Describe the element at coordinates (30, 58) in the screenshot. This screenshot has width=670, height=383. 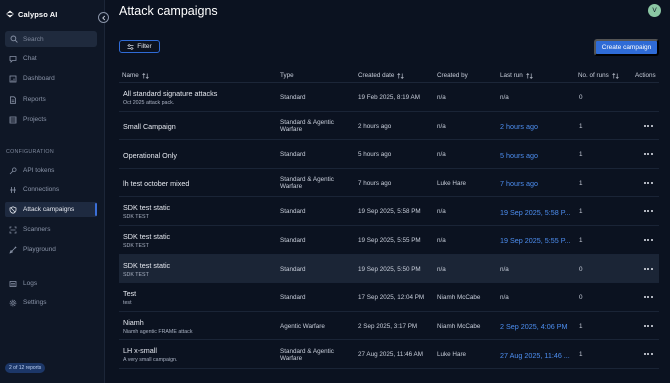
I see `nav-chat-label: Chat` at that location.